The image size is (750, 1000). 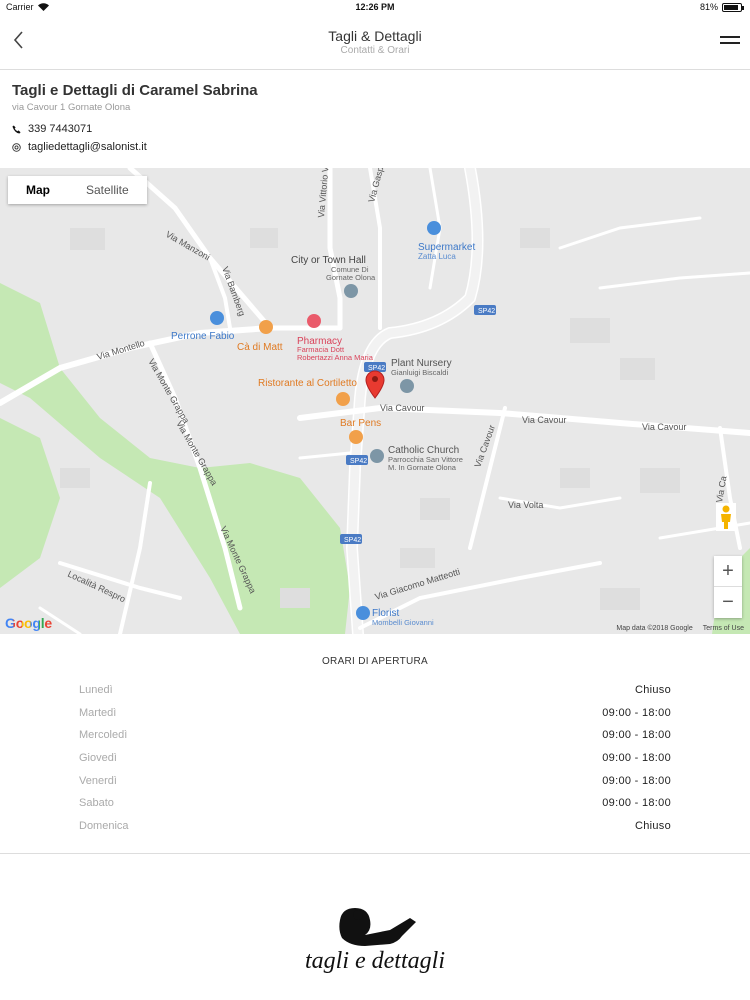 What do you see at coordinates (375, 786) in the screenshot?
I see `hours-row: Venerdì 09:00 - 18:00` at bounding box center [375, 786].